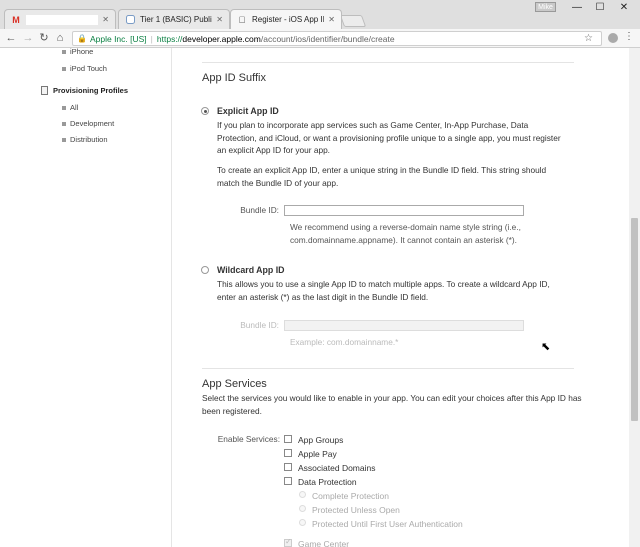 This screenshot has width=640, height=547. What do you see at coordinates (577, 7) in the screenshot?
I see `minimize-icon: —` at bounding box center [577, 7].